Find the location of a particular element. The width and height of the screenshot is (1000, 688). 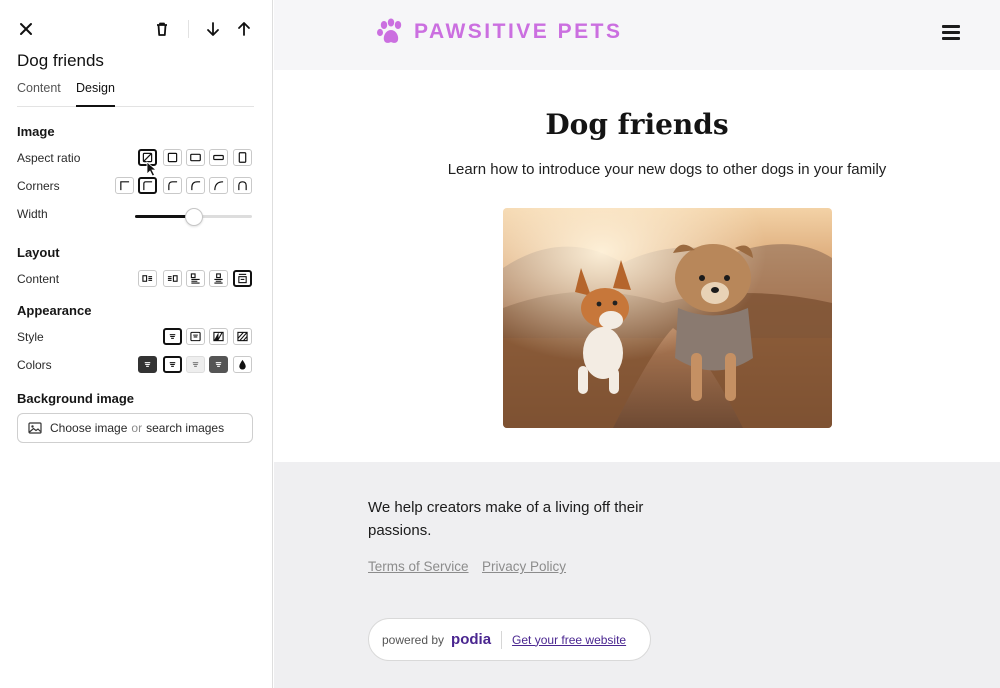

style-card-icon is located at coordinates (195, 336).